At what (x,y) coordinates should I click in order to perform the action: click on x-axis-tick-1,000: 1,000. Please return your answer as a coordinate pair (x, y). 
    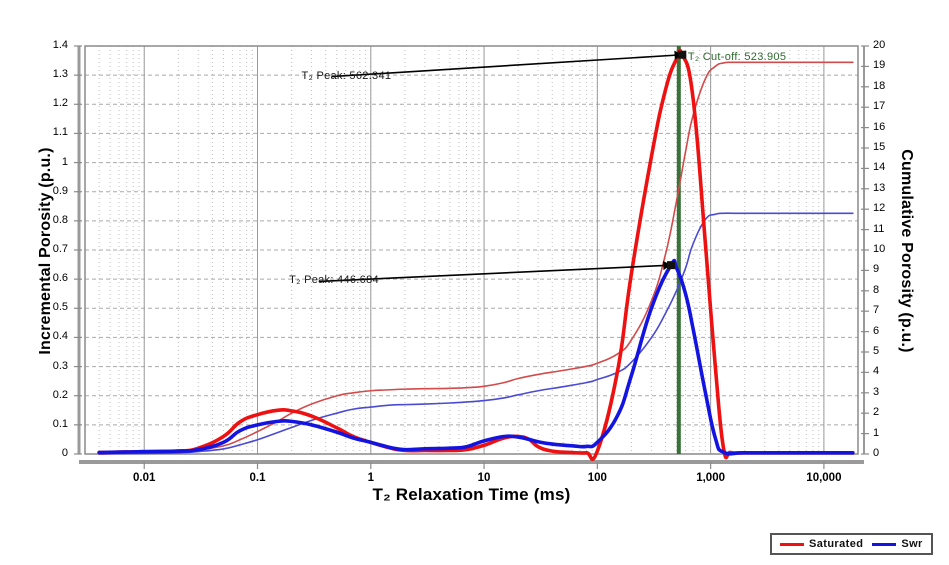
    Looking at the image, I should click on (710, 478).